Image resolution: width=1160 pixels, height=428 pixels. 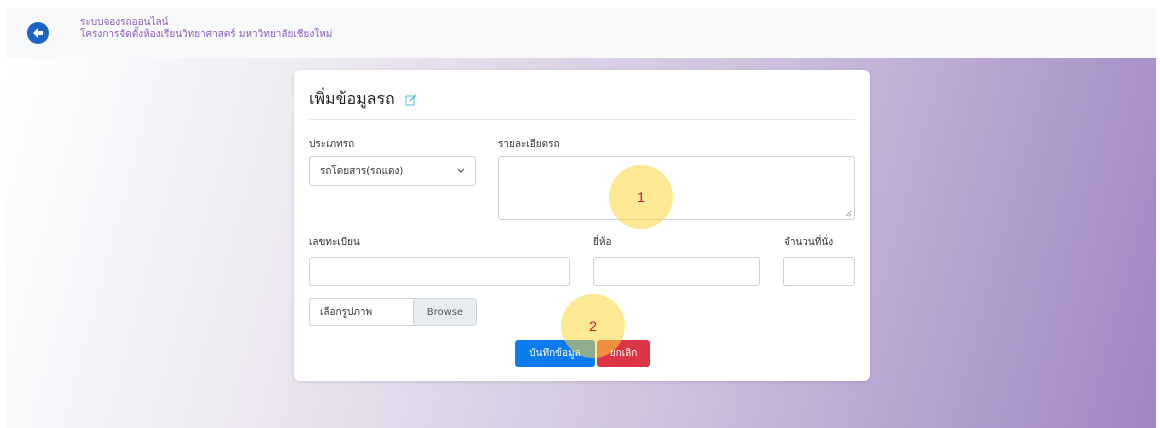 What do you see at coordinates (334, 242) in the screenshot?
I see `license-plate-label: เลขทะเบียน` at bounding box center [334, 242].